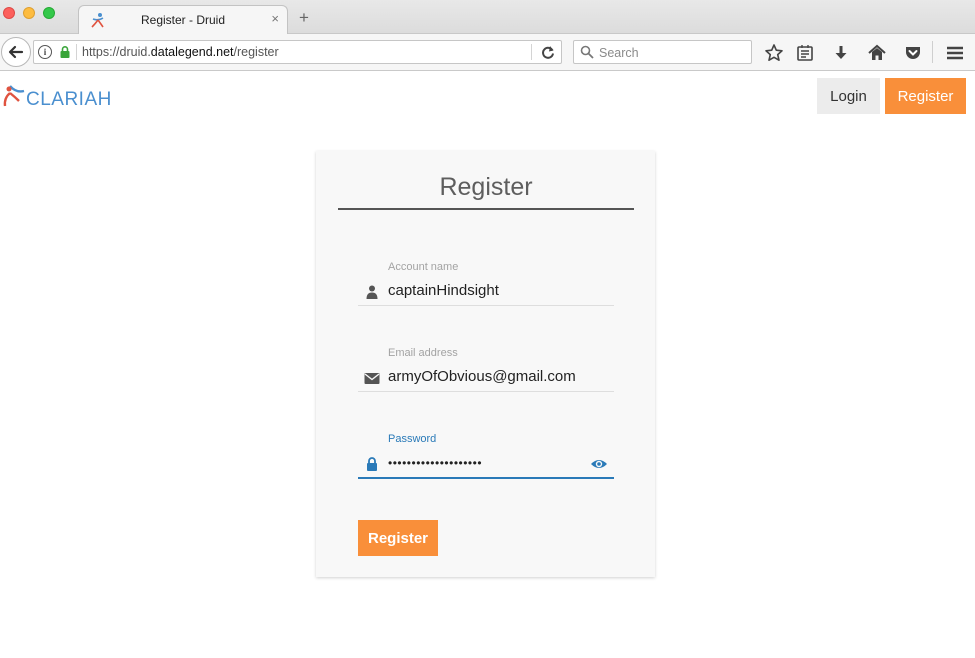 This screenshot has width=975, height=658. I want to click on logo-text: CLARIAH, so click(69, 99).